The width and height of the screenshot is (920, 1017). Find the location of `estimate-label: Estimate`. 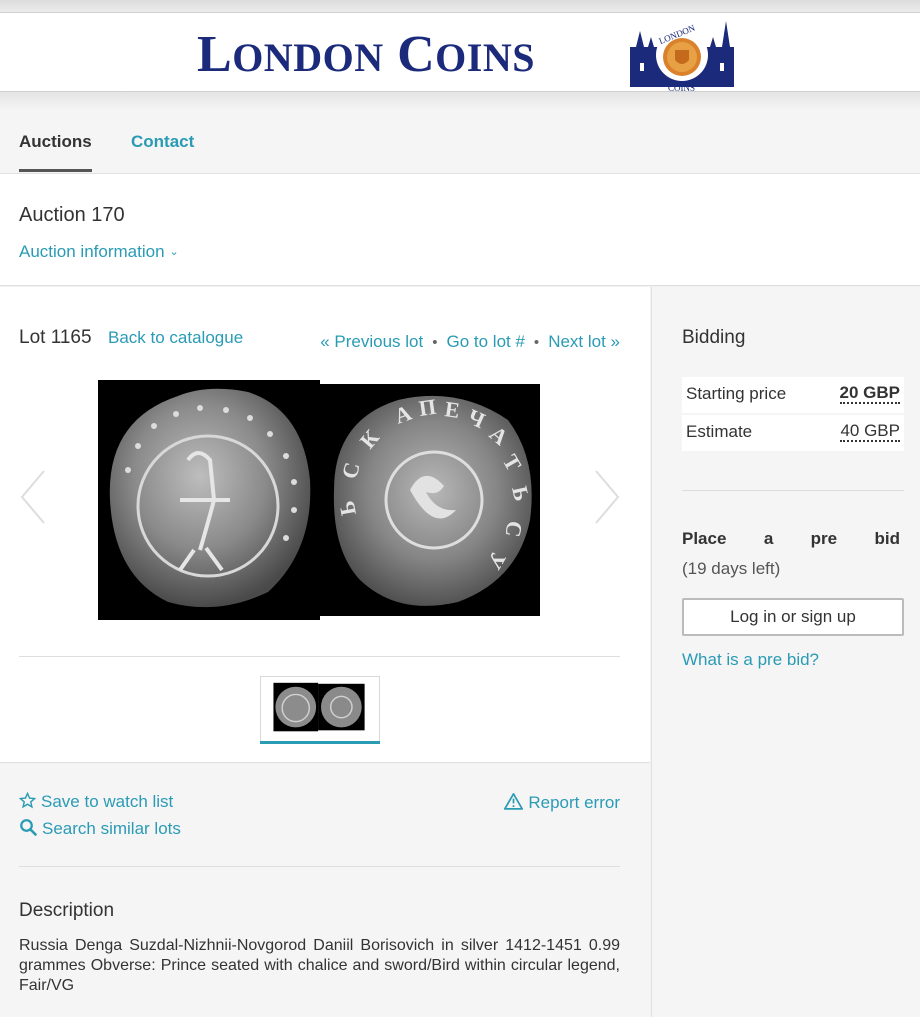

estimate-label: Estimate is located at coordinates (719, 431).